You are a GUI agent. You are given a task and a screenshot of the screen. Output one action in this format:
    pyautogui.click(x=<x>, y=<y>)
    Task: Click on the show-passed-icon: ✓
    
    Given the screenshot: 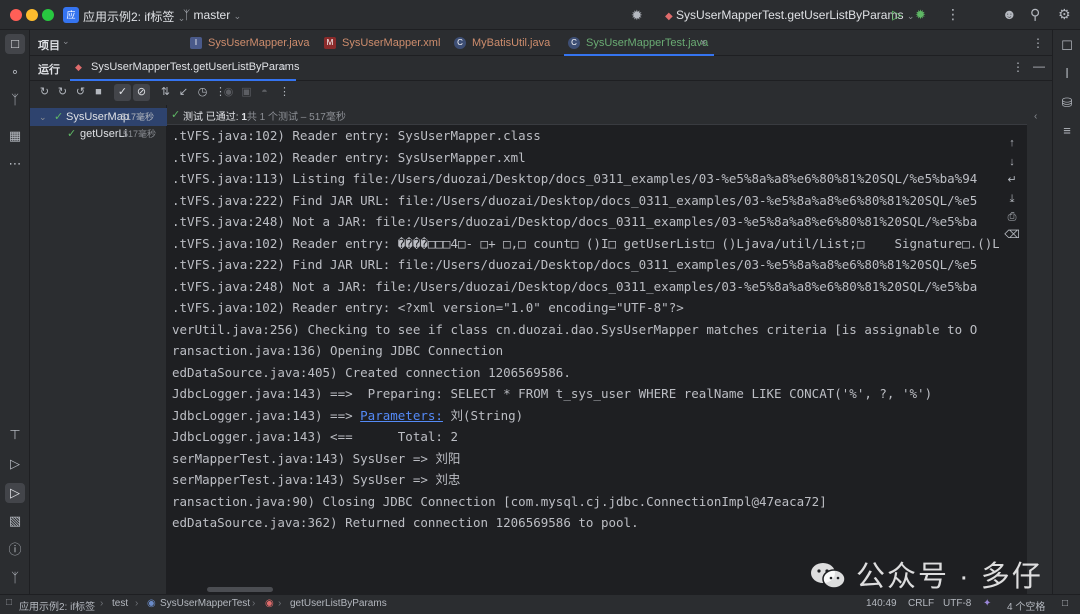 What is the action you would take?
    pyautogui.click(x=122, y=92)
    